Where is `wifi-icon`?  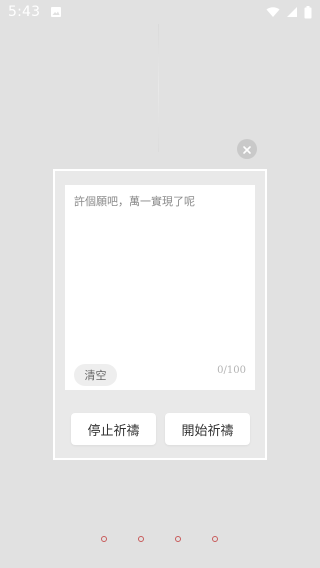 wifi-icon is located at coordinates (273, 12).